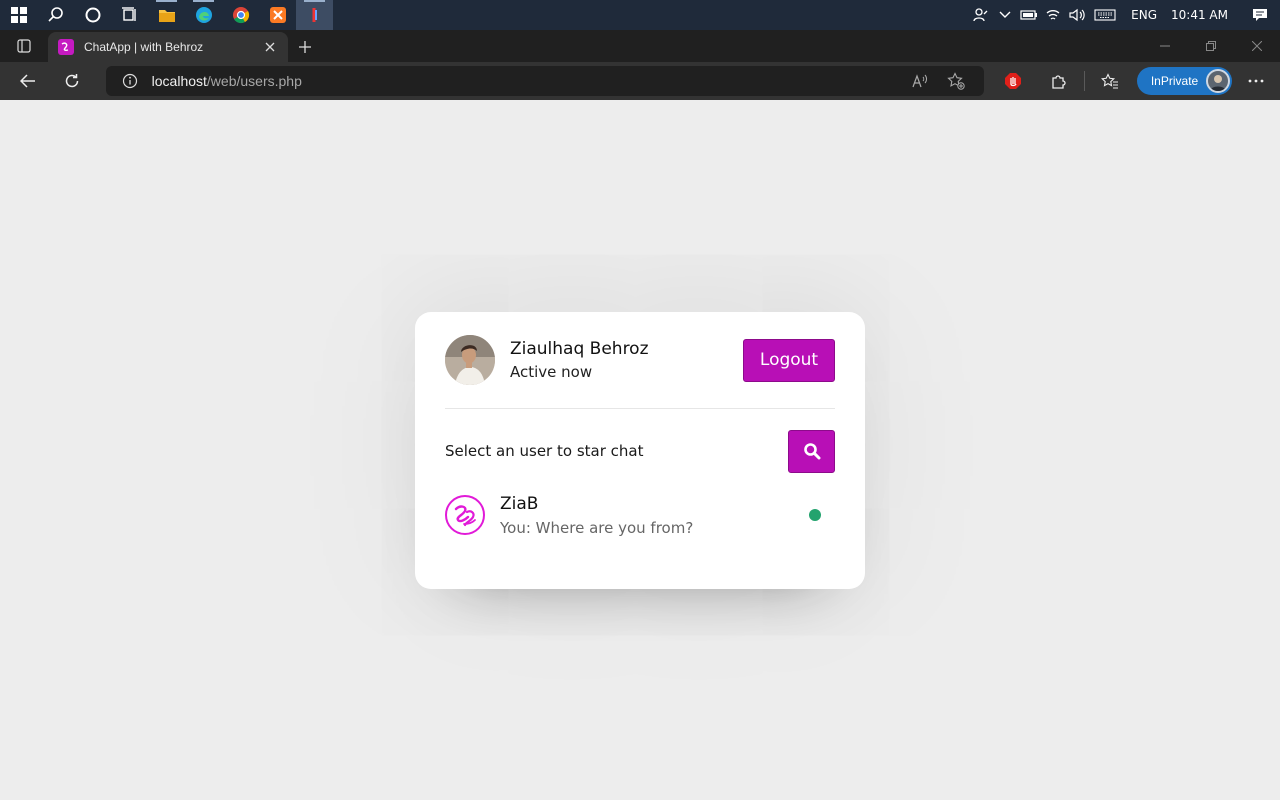 This screenshot has width=1280, height=800. Describe the element at coordinates (1029, 15) in the screenshot. I see `battery-icon` at that location.